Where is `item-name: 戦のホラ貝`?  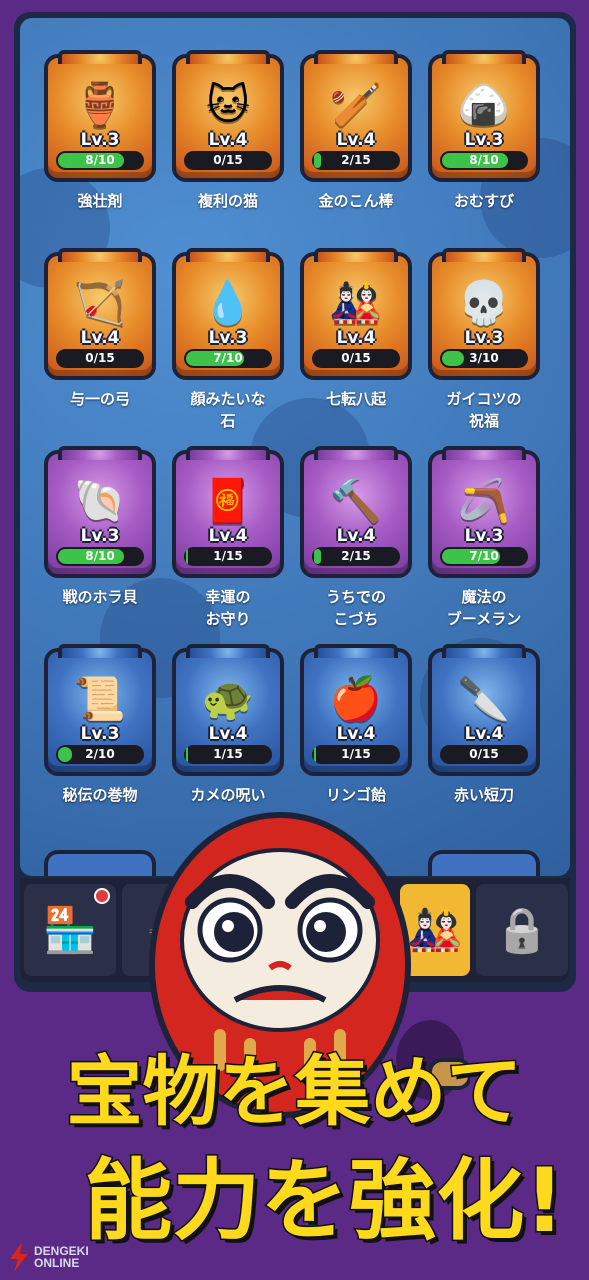 item-name: 戦のホラ貝 is located at coordinates (100, 597).